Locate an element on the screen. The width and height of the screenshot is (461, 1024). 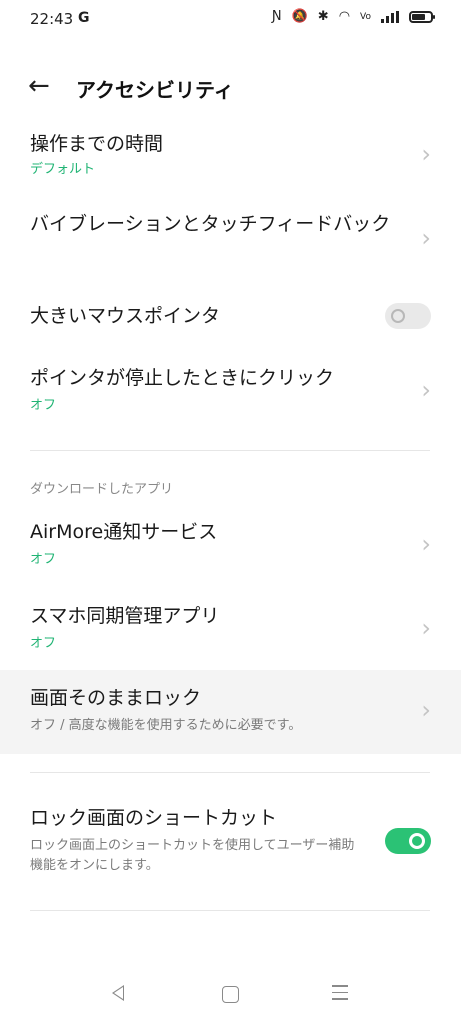
nav-home-icon is located at coordinates (230, 994).